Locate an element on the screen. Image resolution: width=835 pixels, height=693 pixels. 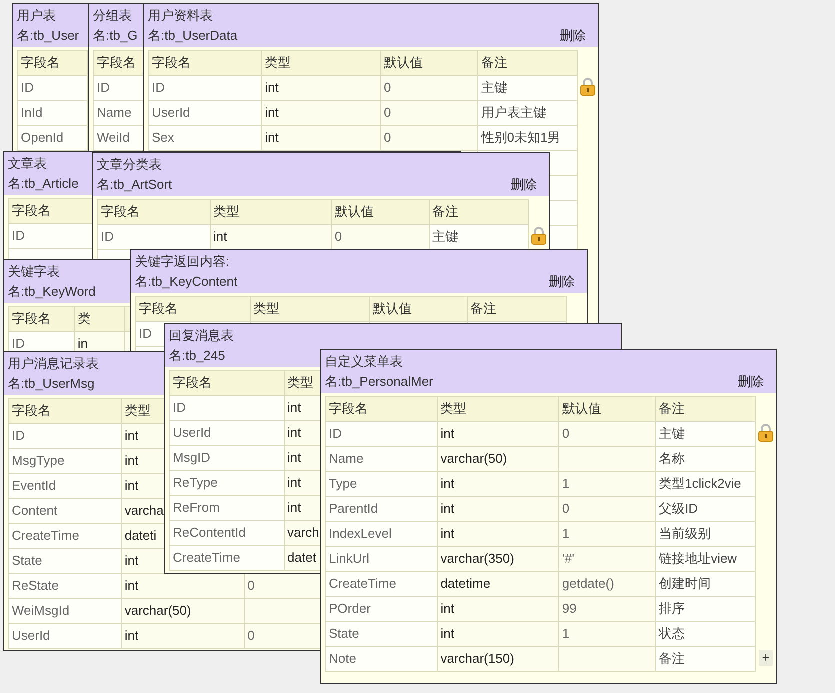
field-name: ReFrom is located at coordinates (196, 508).